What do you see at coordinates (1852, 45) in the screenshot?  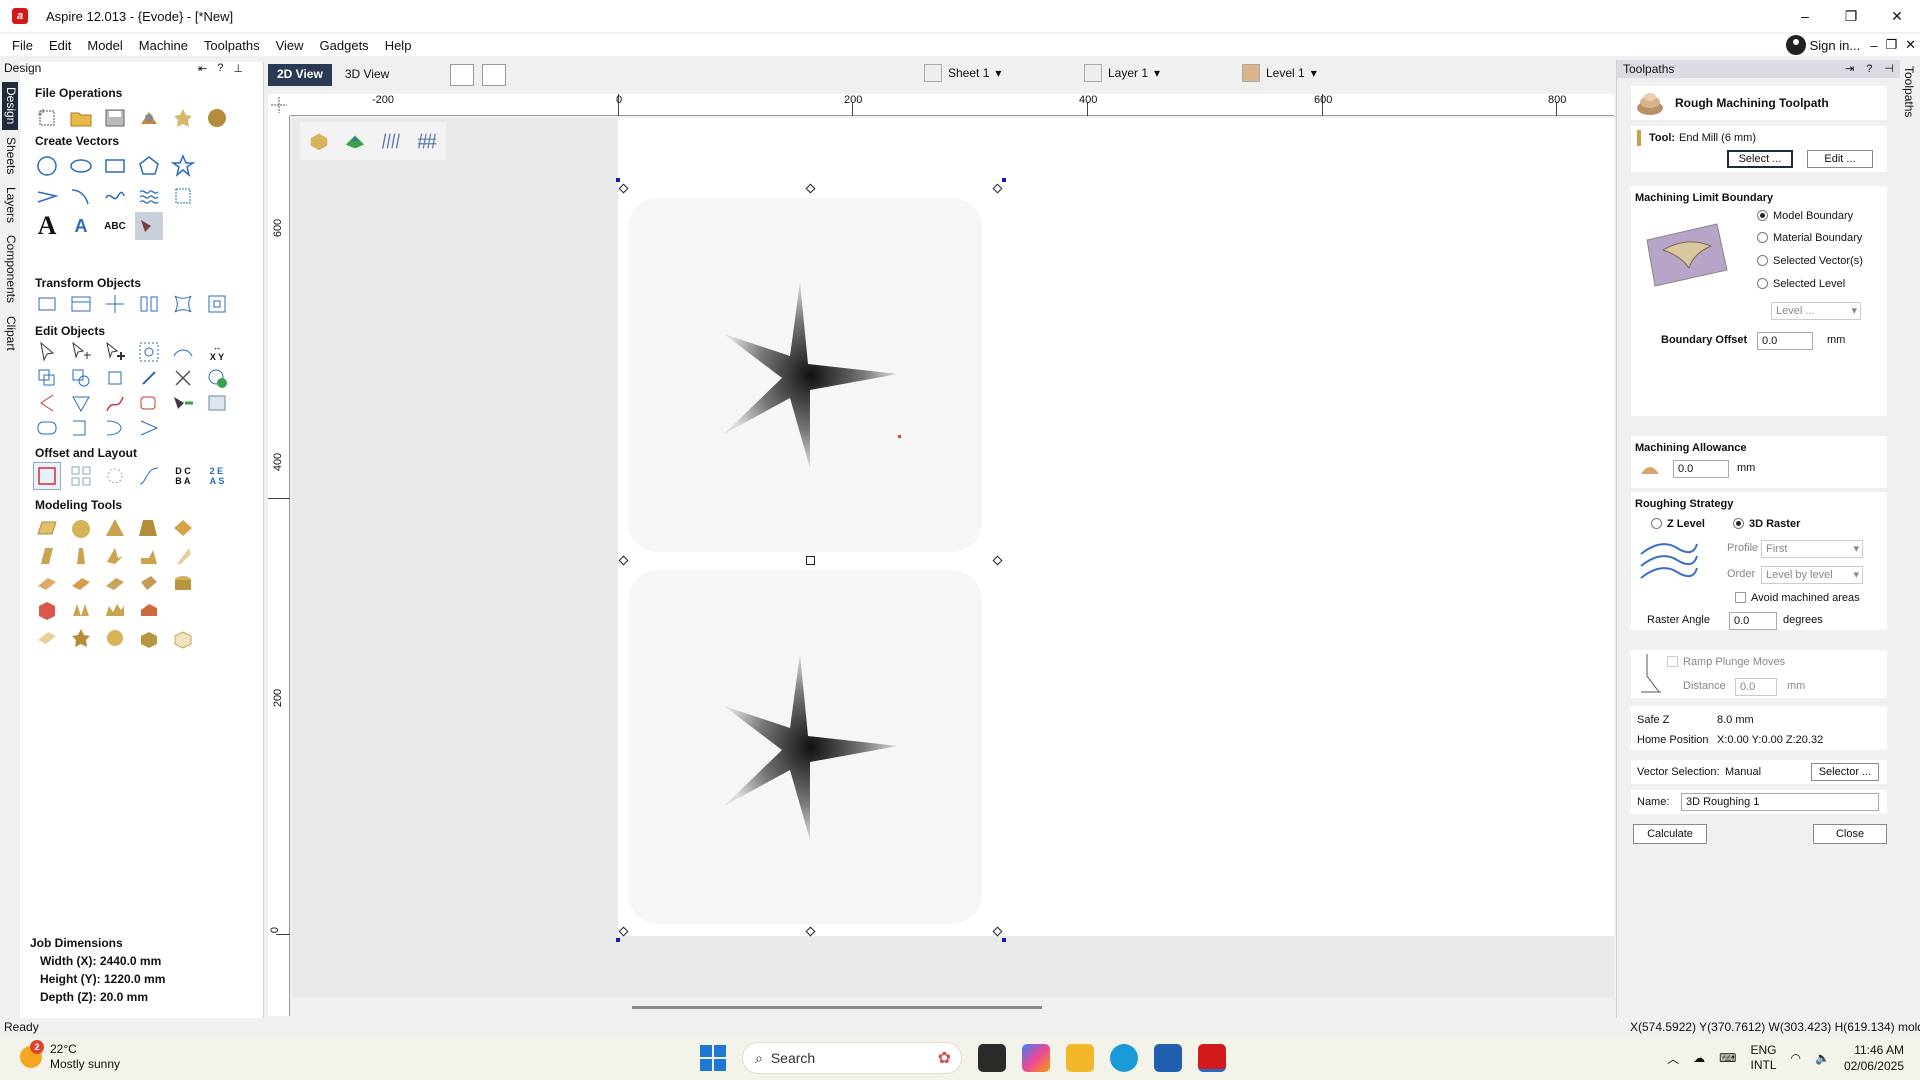 I see `sign-in-button: Sign in... – ❐ ✕` at bounding box center [1852, 45].